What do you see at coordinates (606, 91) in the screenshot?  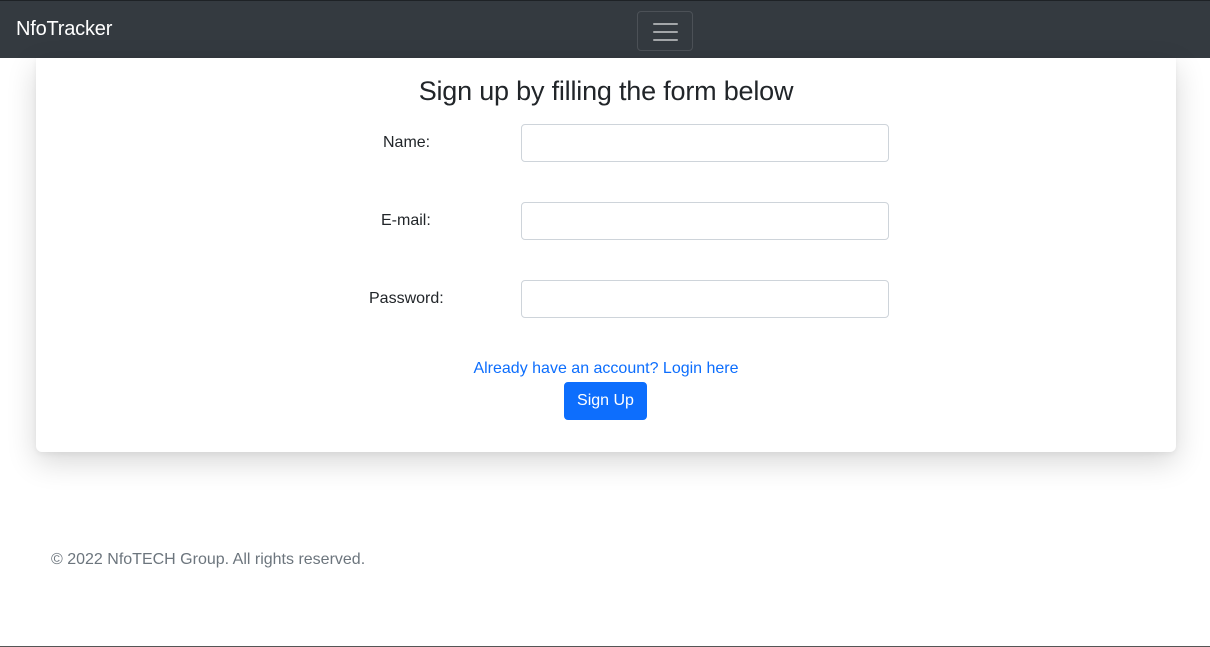 I see `form-title: Sign up by filling the form below` at bounding box center [606, 91].